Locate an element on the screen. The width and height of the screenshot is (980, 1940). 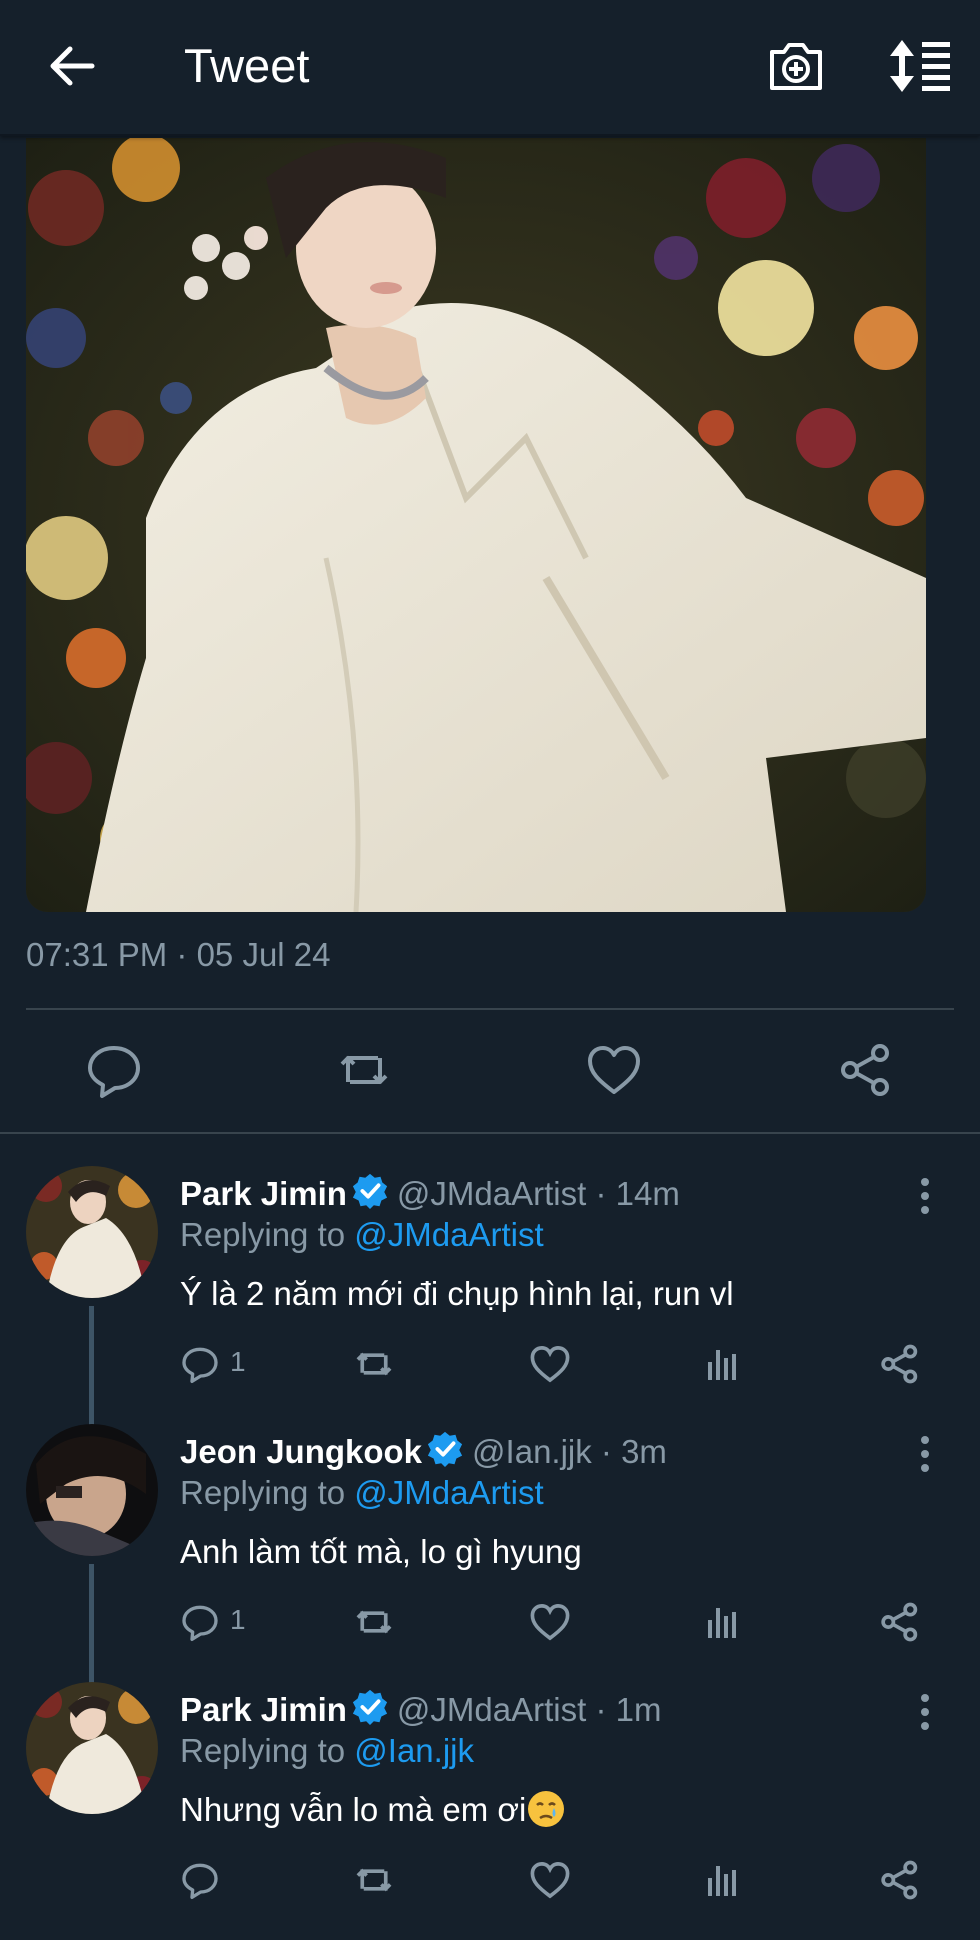
author-handle: @JMdaArtist · 14m is located at coordinates (538, 1193).